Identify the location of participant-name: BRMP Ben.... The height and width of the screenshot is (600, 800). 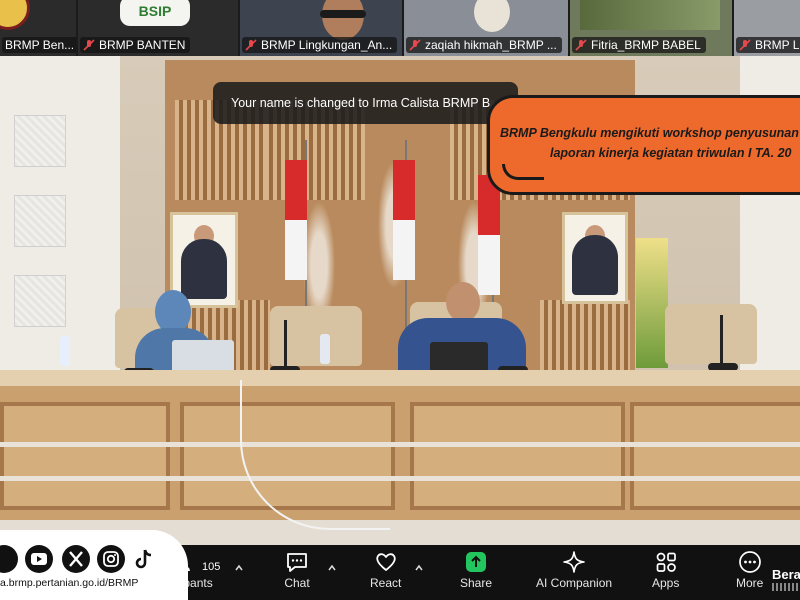
(40, 45).